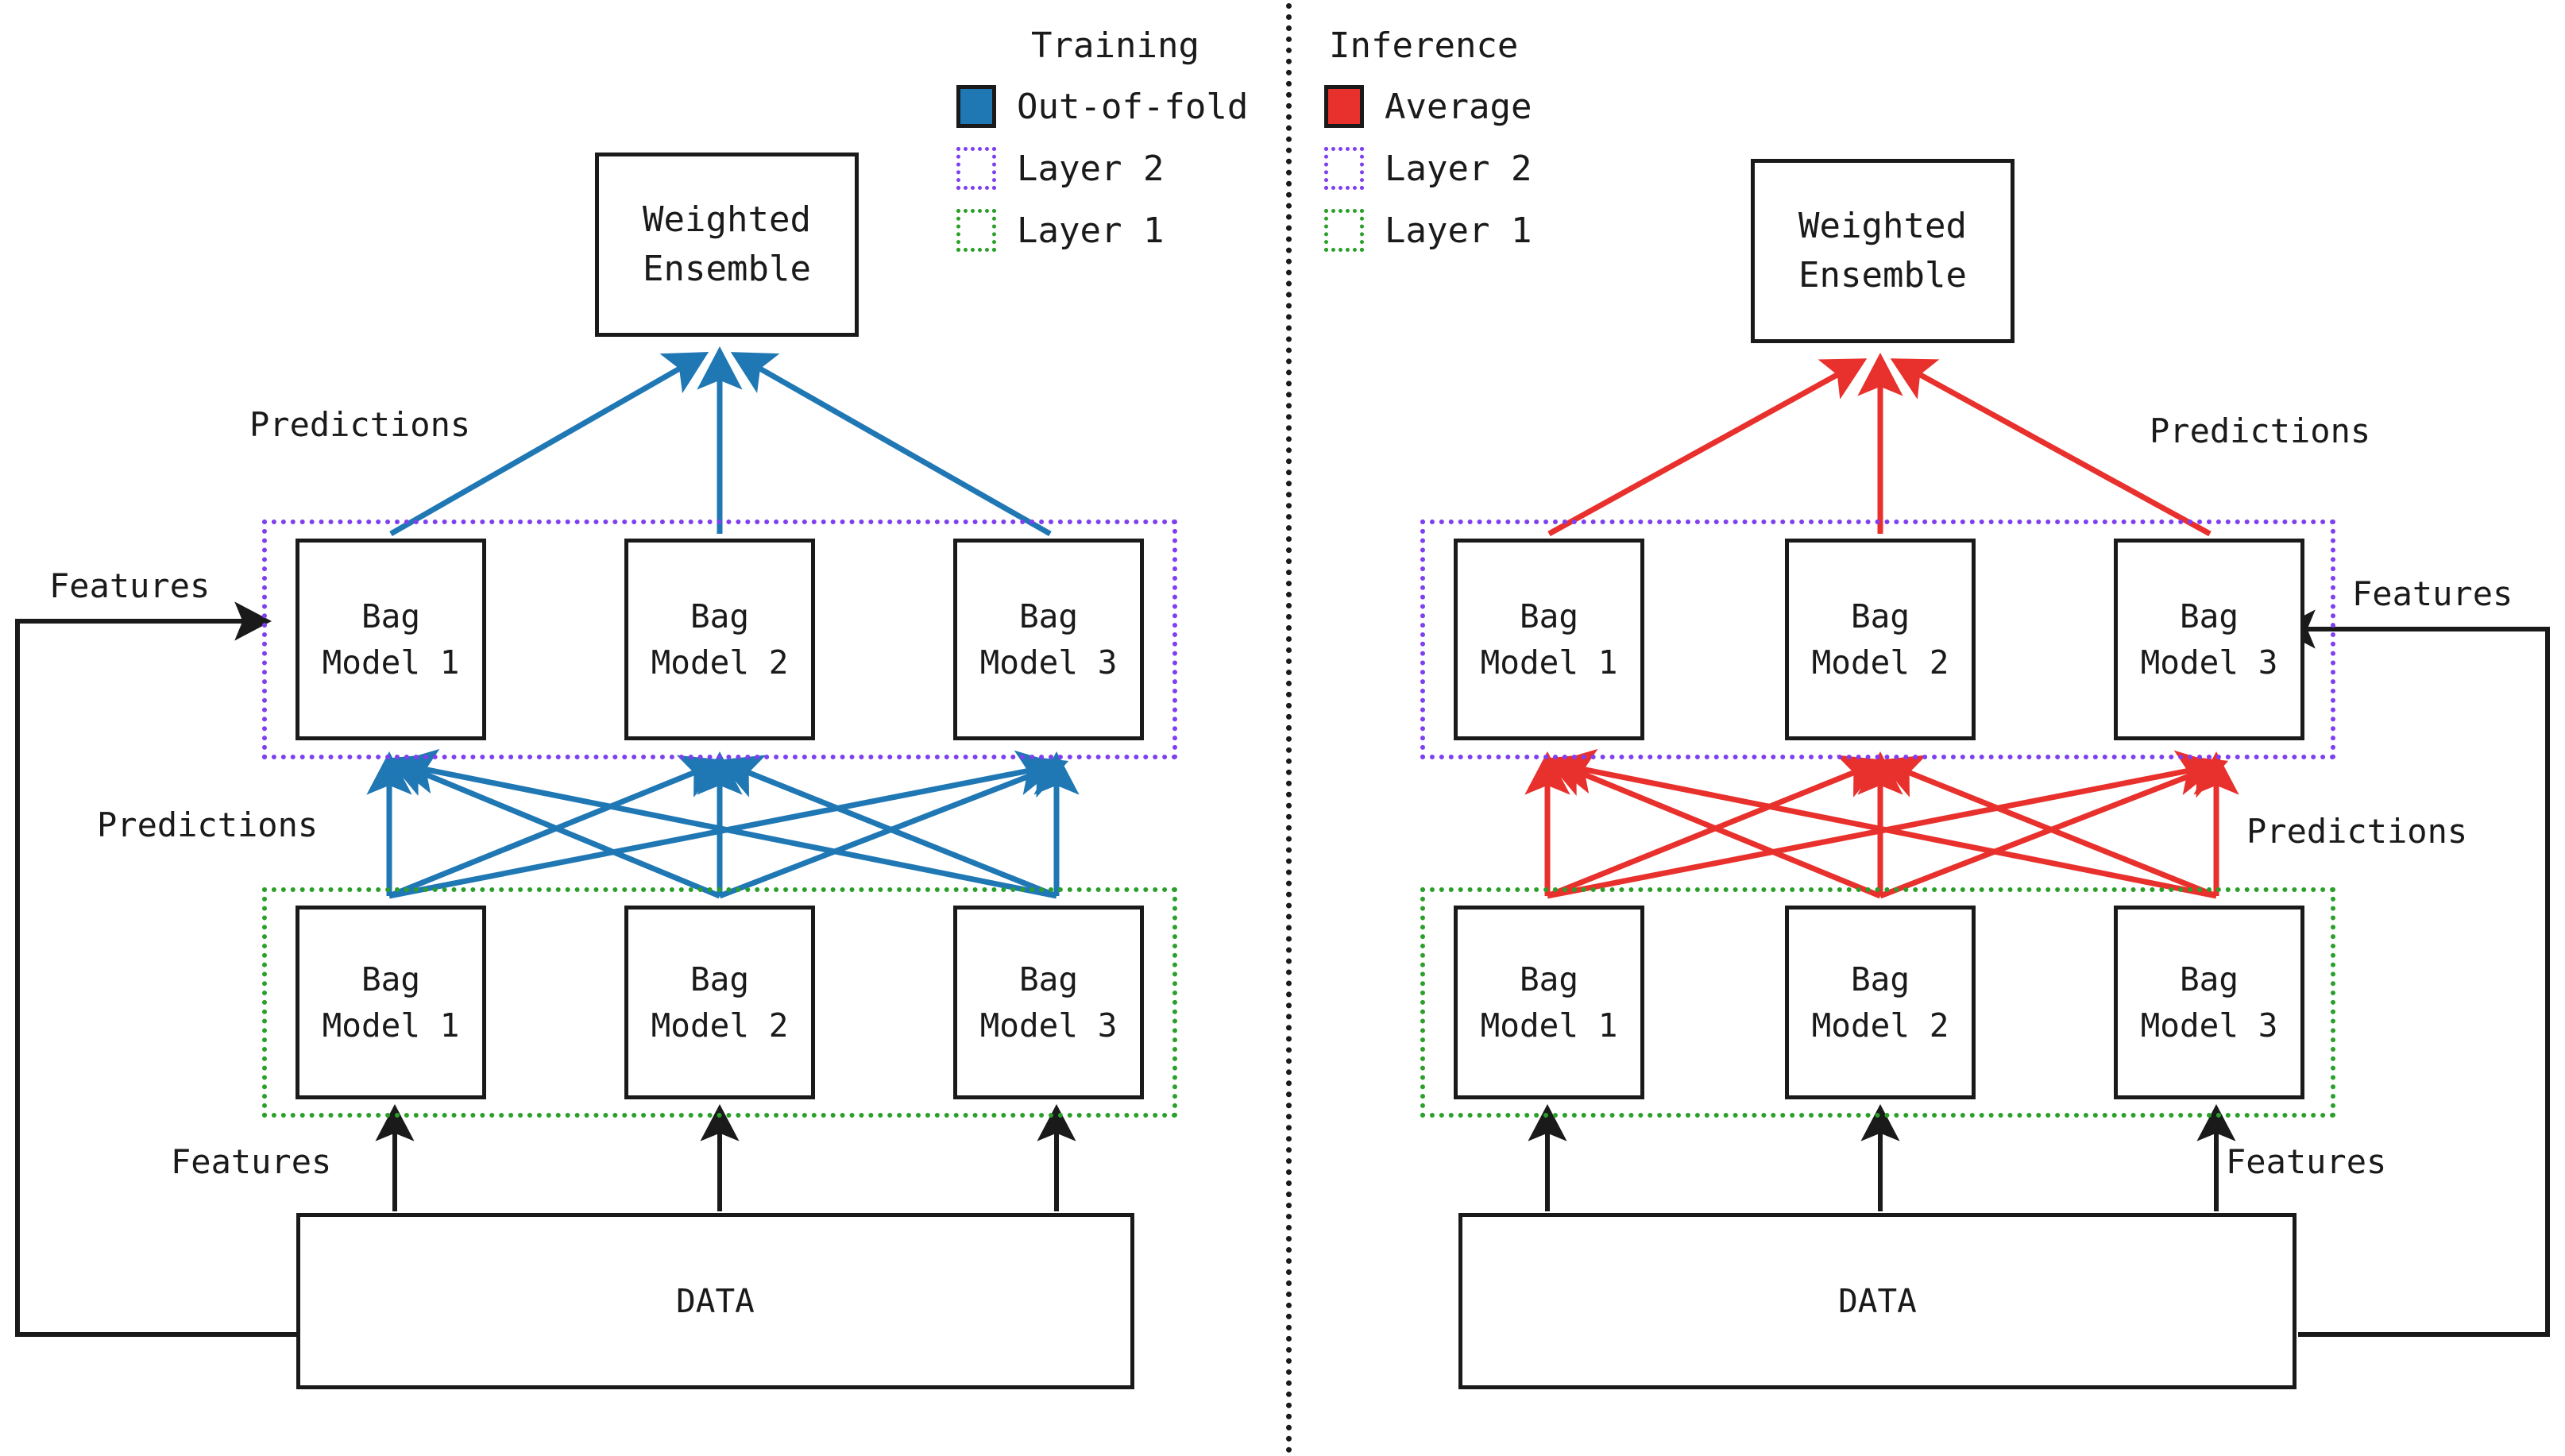 The height and width of the screenshot is (1456, 2565). I want to click on inference-layer1-model-1-node: Bag Model 1, so click(1549, 1003).